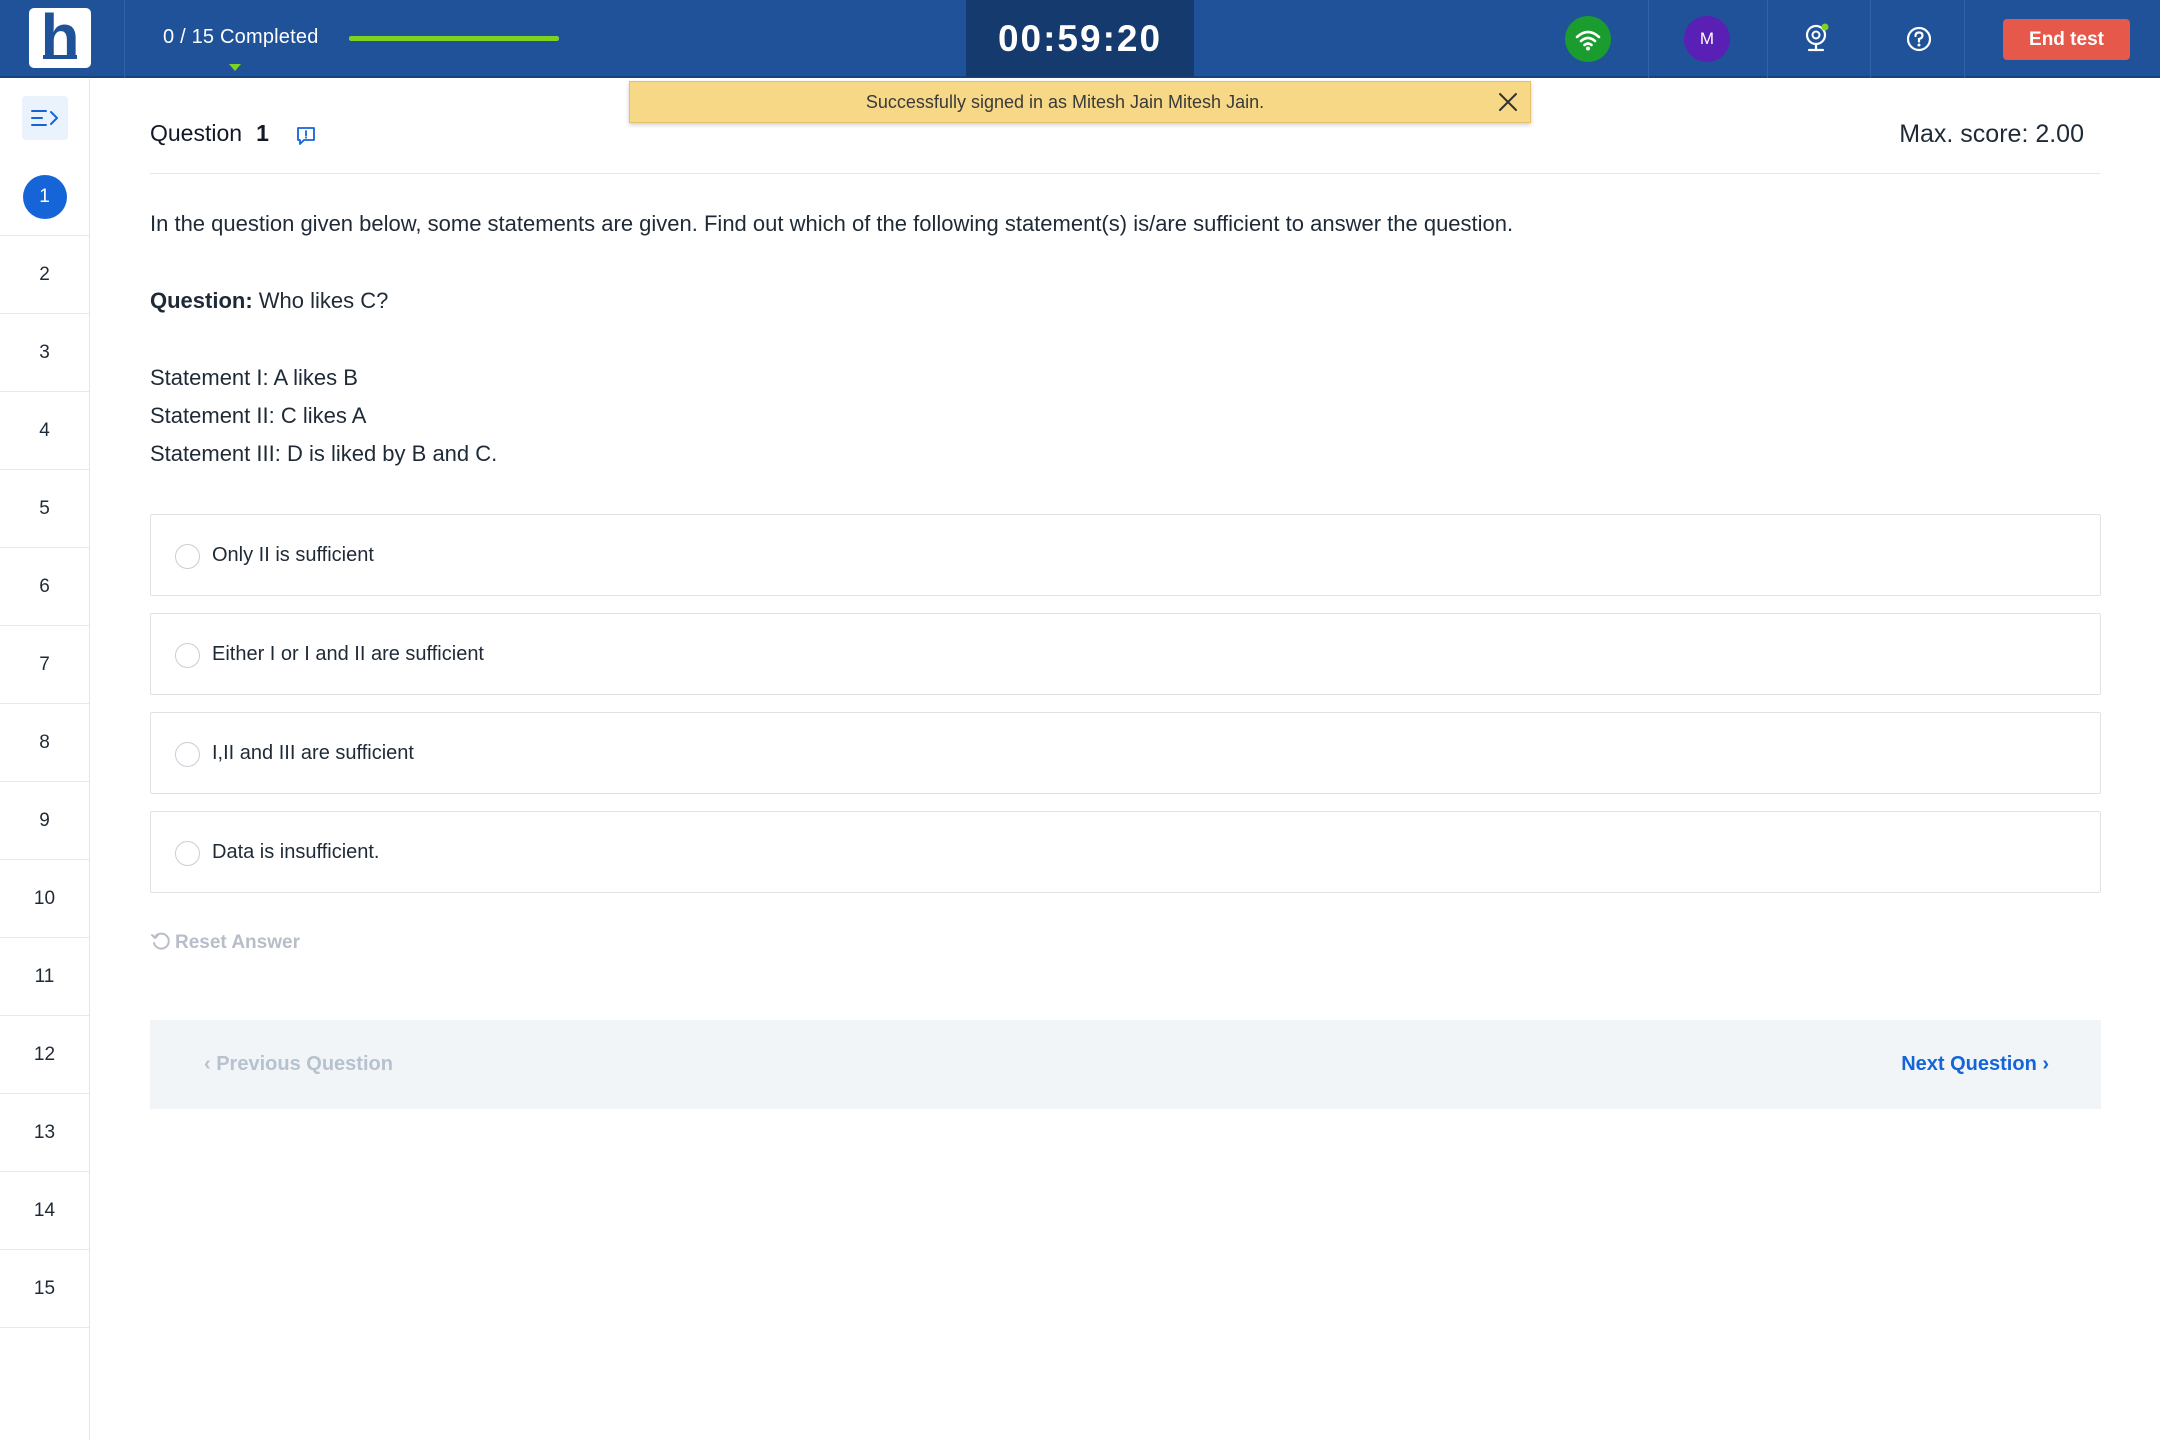 The width and height of the screenshot is (2160, 1440). What do you see at coordinates (2042, 1064) in the screenshot?
I see `chevron-right-icon: ›` at bounding box center [2042, 1064].